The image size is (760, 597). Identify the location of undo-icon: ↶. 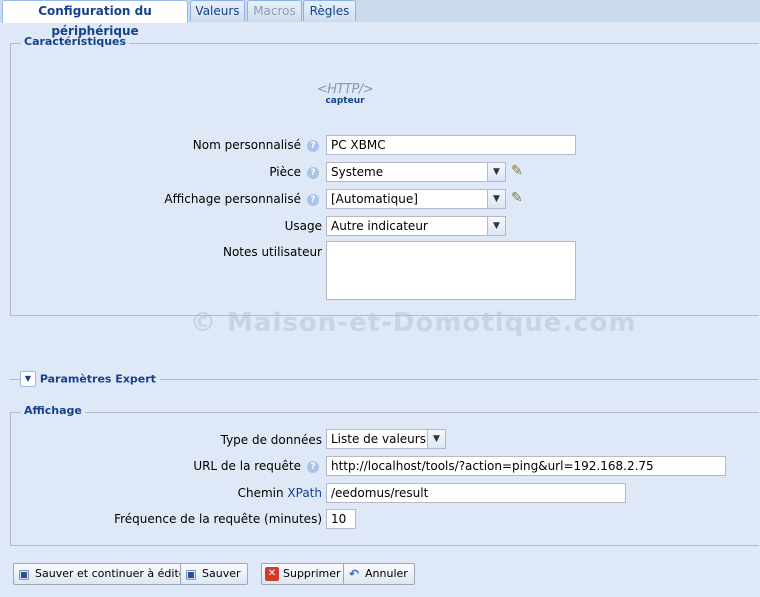
(354, 574).